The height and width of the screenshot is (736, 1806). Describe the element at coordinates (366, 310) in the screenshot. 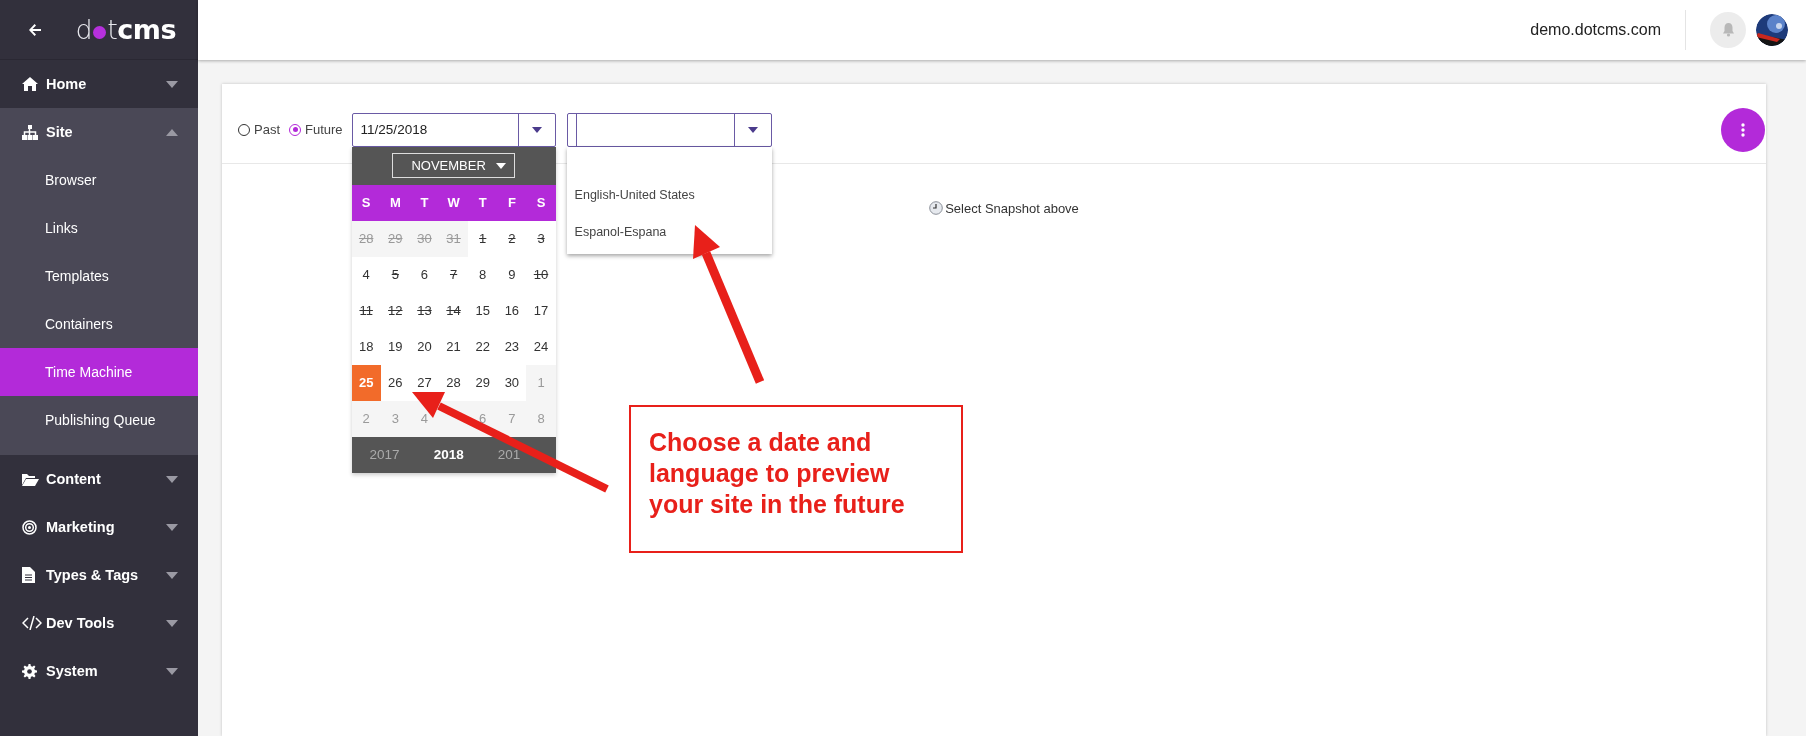

I see `calendar-day: 11` at that location.